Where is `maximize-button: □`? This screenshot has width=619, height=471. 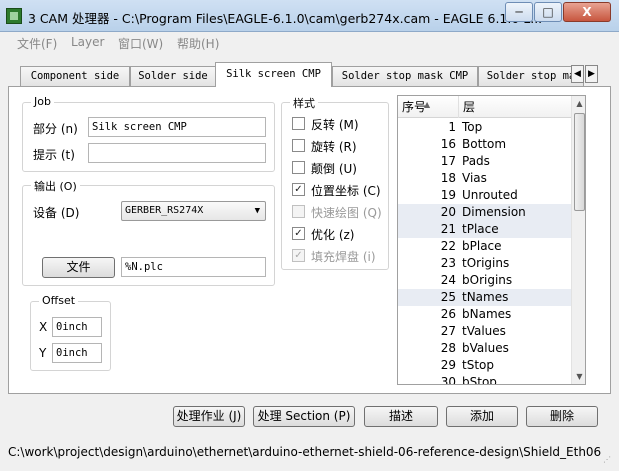 maximize-button: □ is located at coordinates (548, 12).